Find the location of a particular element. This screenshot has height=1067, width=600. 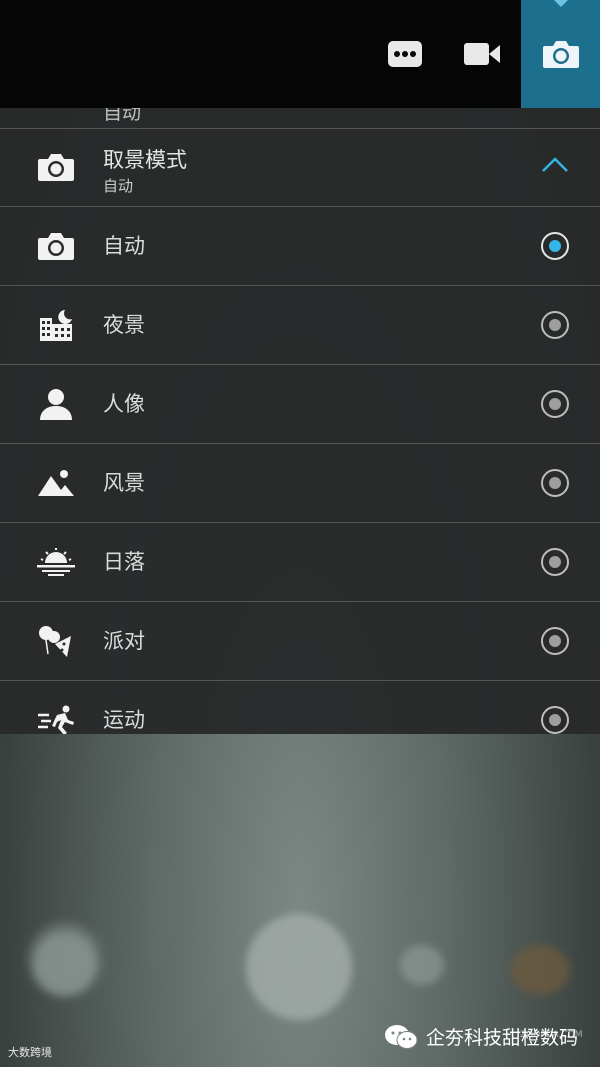

scene-mode-title: 取景模式 is located at coordinates (145, 160).